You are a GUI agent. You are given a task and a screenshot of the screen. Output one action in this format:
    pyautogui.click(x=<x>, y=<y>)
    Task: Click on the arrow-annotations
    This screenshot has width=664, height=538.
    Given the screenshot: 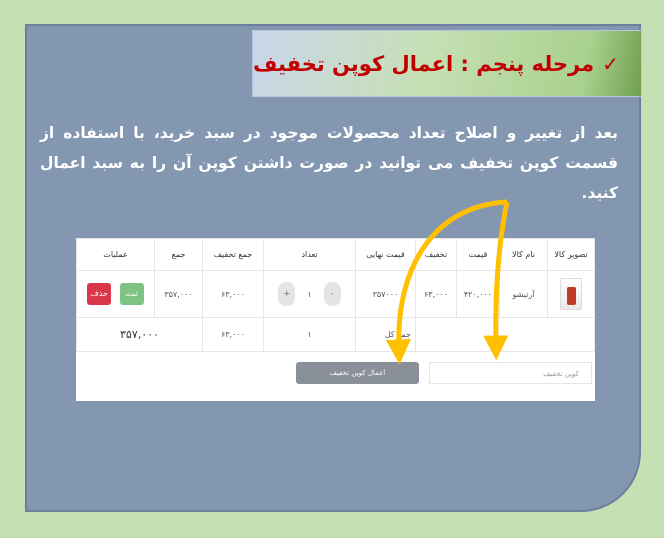 What is the action you would take?
    pyautogui.click(x=447, y=282)
    